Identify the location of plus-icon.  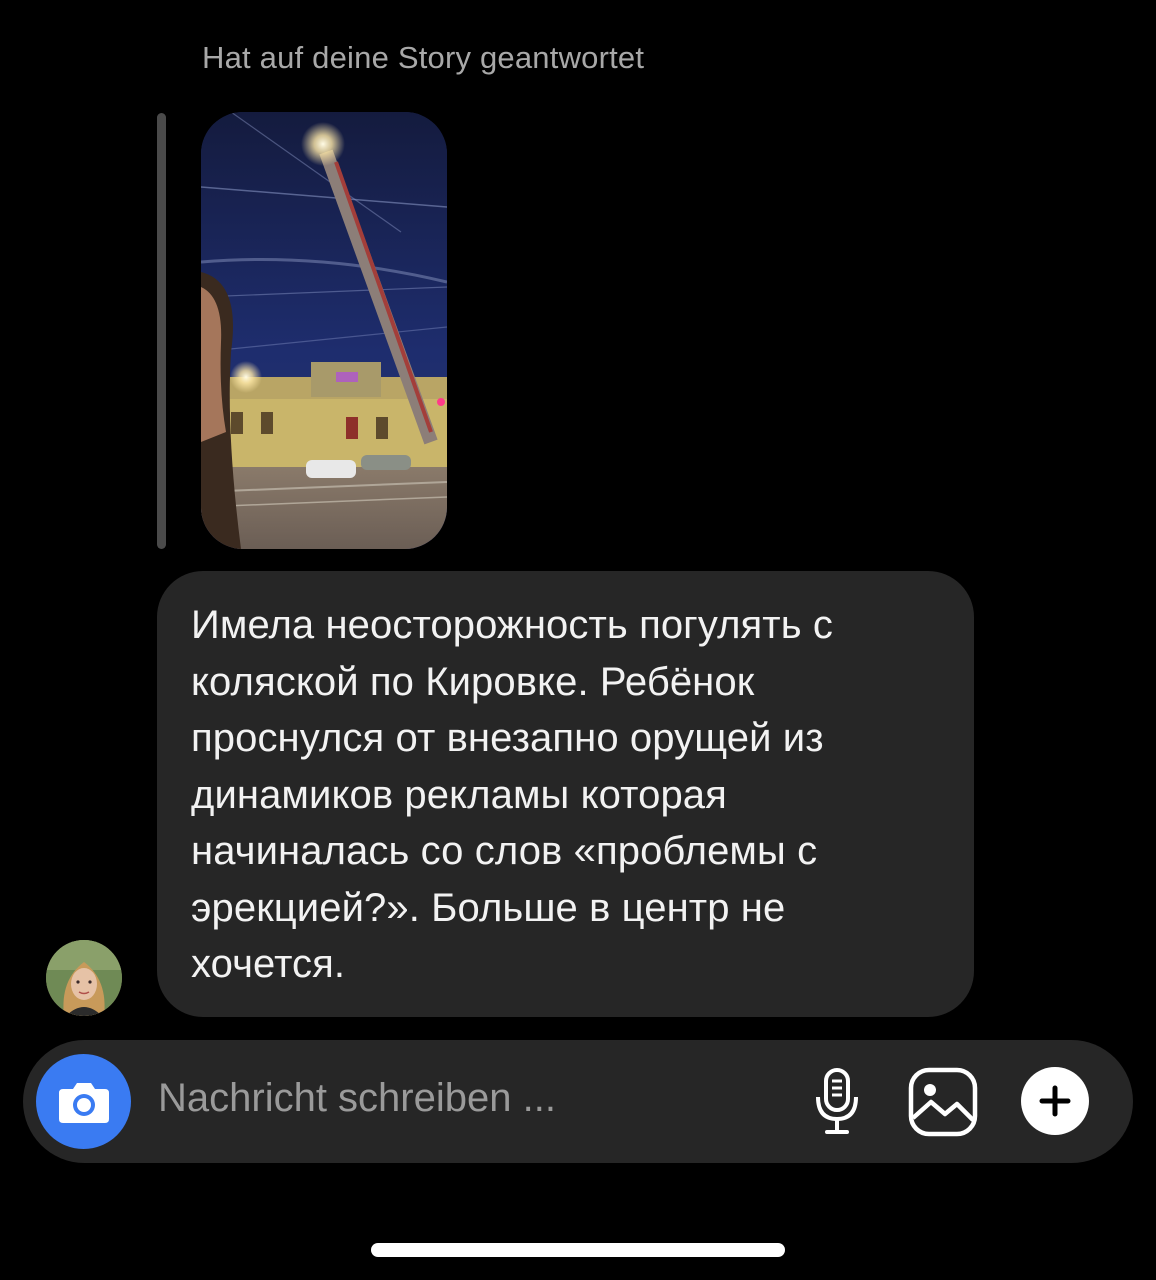
(1055, 1101).